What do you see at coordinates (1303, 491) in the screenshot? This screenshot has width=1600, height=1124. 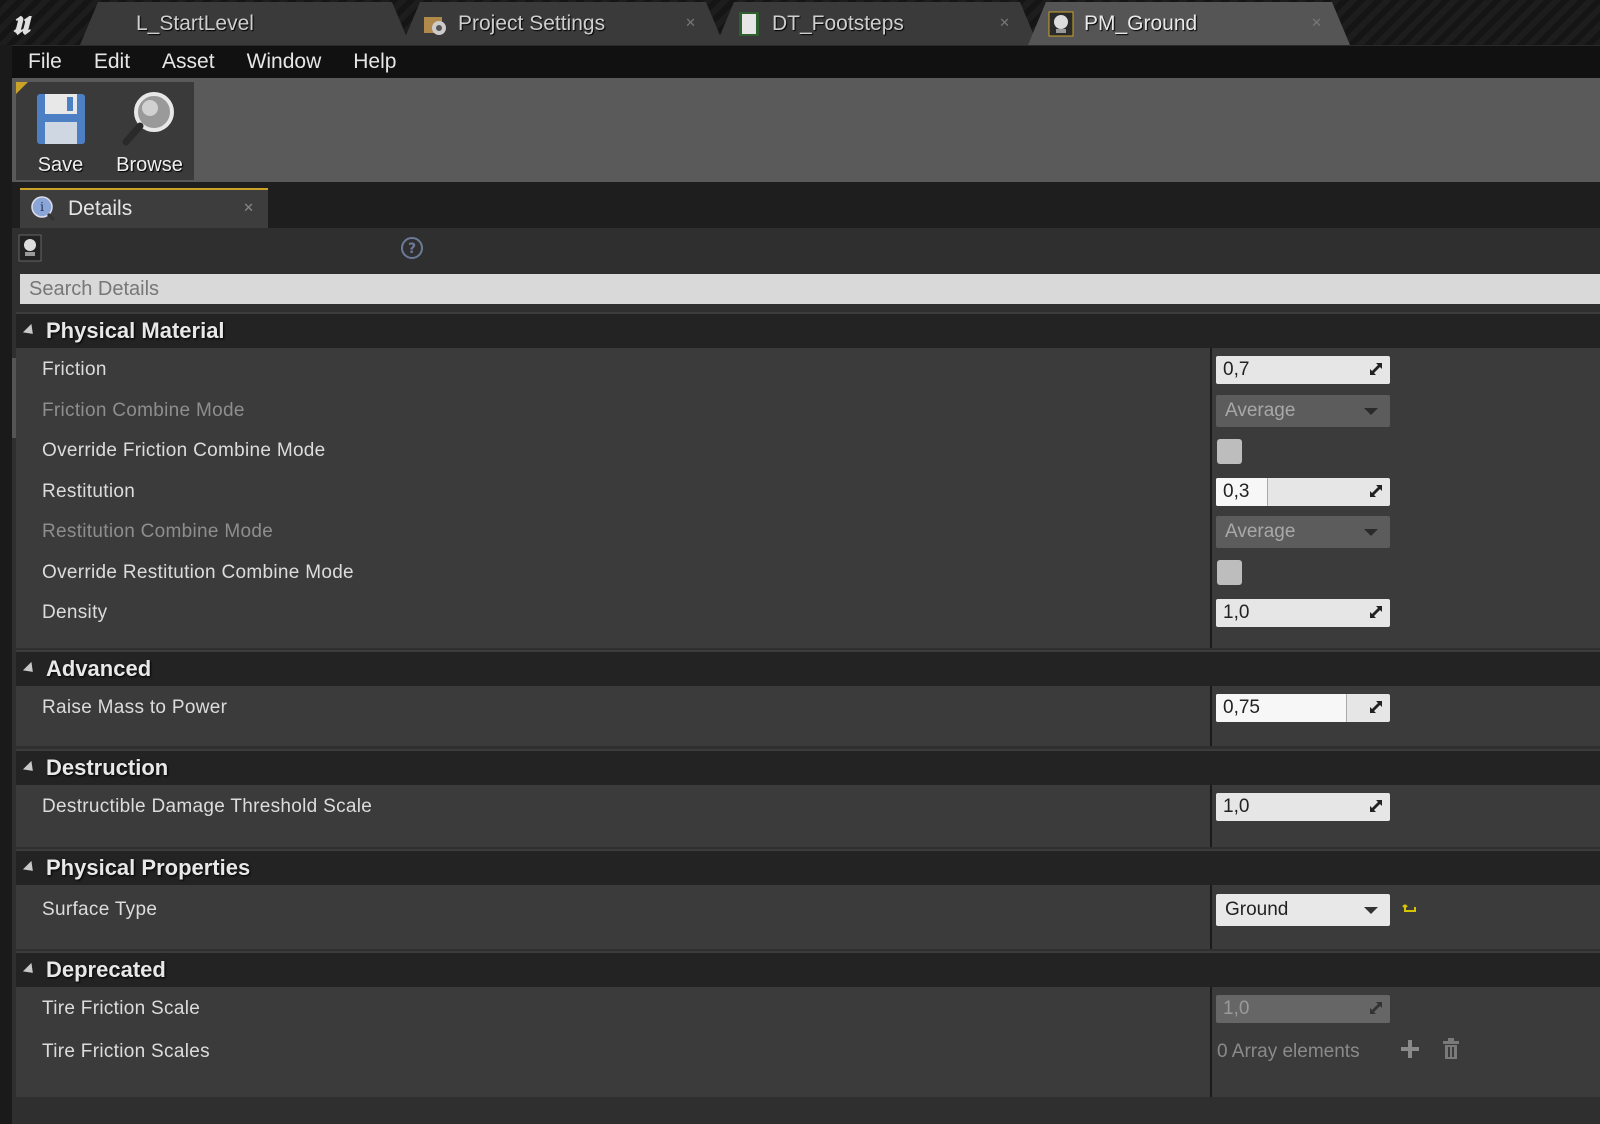 I see `restitution-slider-field: 0,3` at bounding box center [1303, 491].